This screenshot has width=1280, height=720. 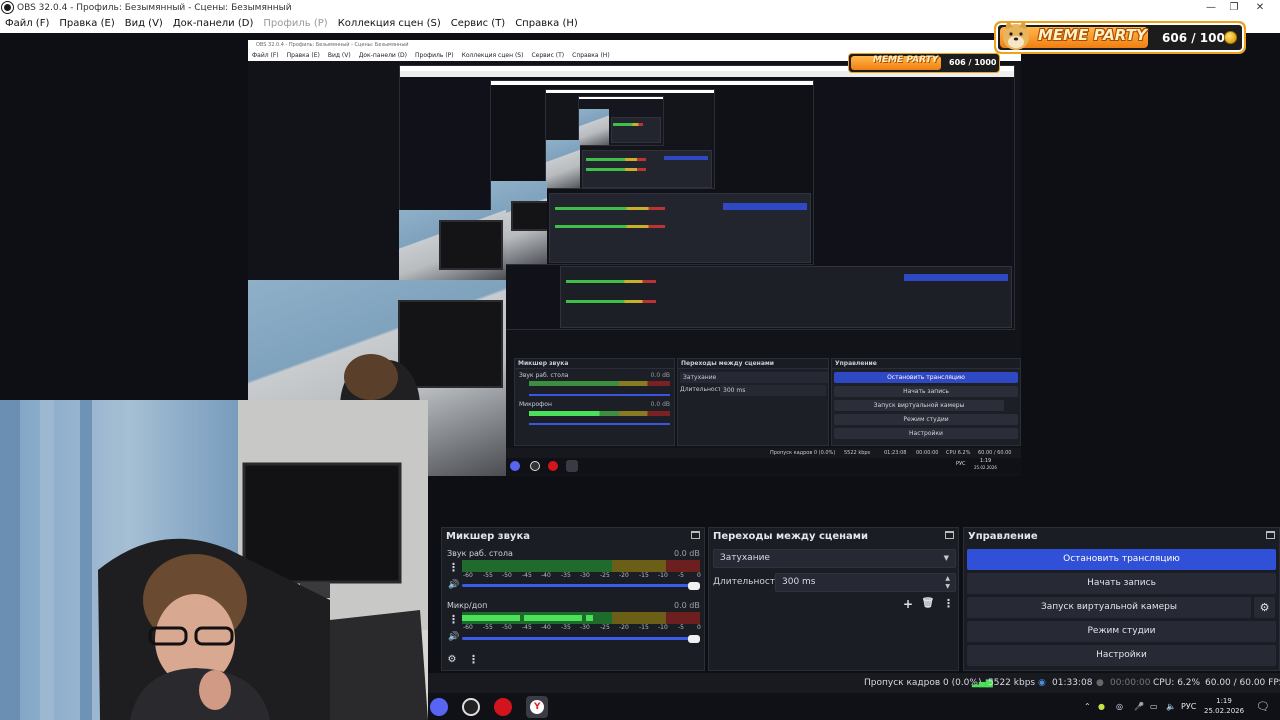 What do you see at coordinates (1177, 683) in the screenshot?
I see `cpu-usage: CPU: 6.2%` at bounding box center [1177, 683].